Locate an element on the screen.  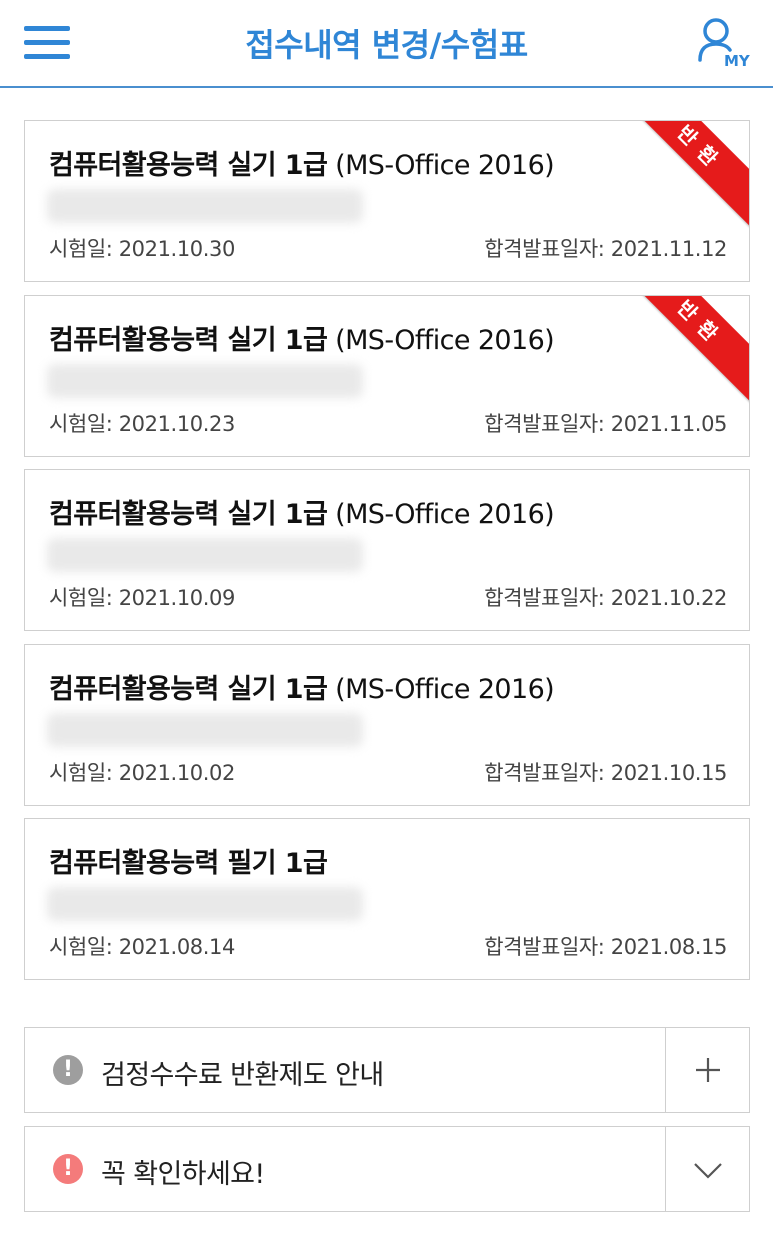
result-date: 합격발표일자: 2021.10.22 is located at coordinates (605, 598).